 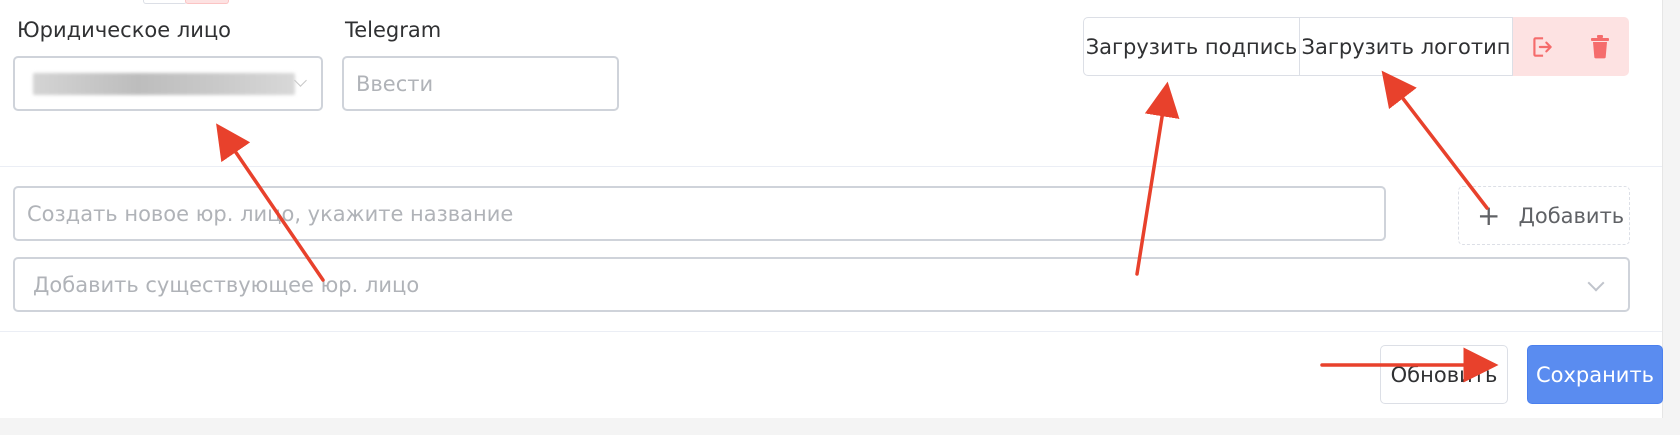 What do you see at coordinates (270, 214) in the screenshot?
I see `new-entity-placeholder: Создать новое юр. лицо, укажите название` at bounding box center [270, 214].